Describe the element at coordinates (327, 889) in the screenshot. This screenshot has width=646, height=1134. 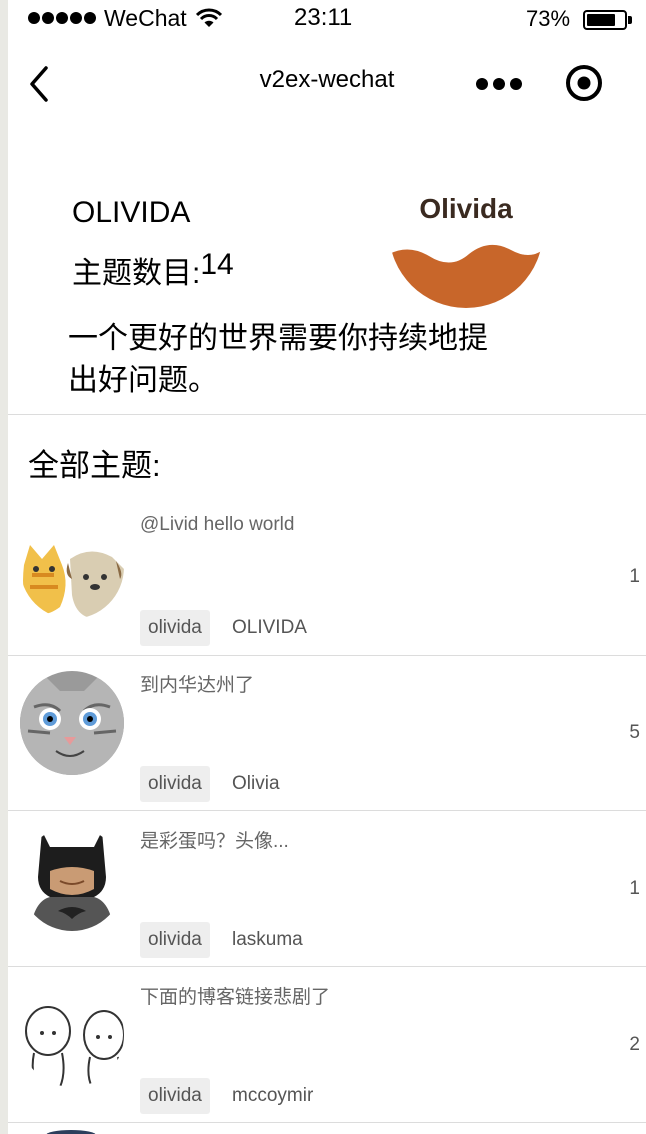
I see `topic-item: 是彩蛋吗？头像... 1 olivida laskuma` at that location.